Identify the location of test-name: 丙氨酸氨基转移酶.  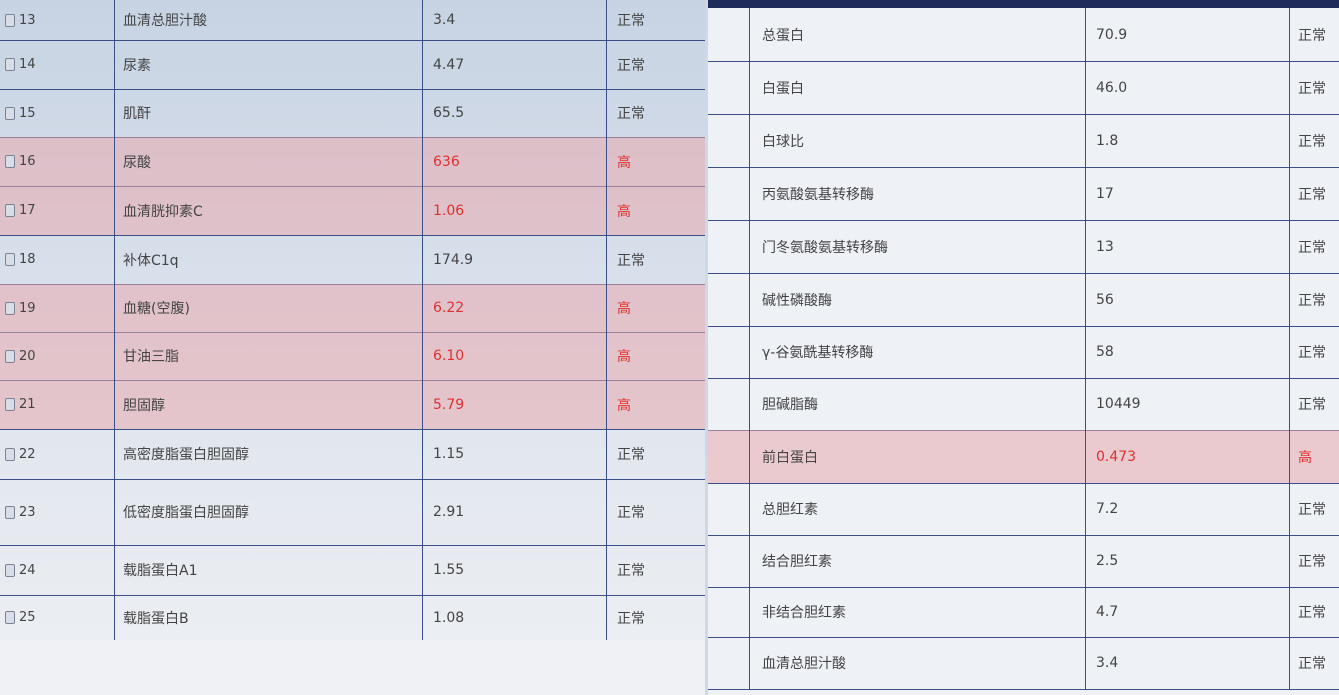
(918, 193).